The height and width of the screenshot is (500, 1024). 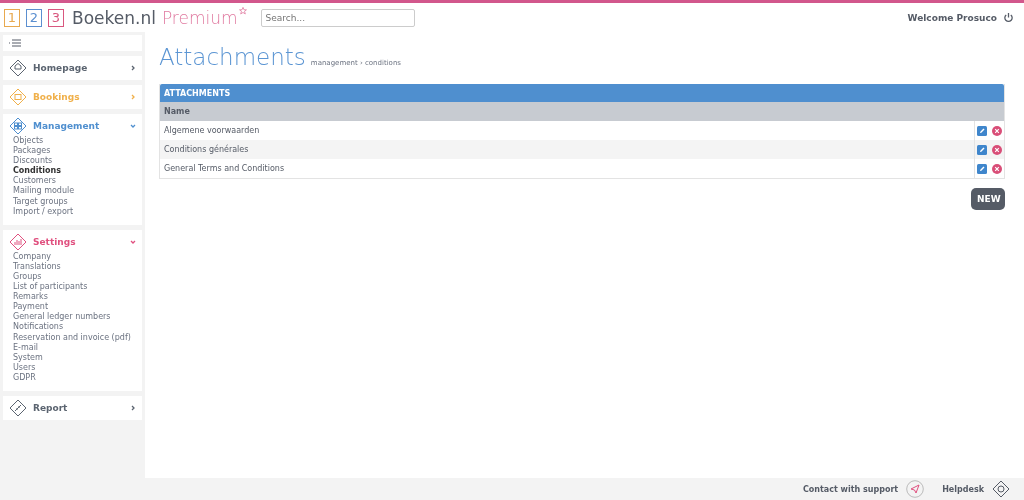 What do you see at coordinates (582, 111) in the screenshot?
I see `column-header: Name` at bounding box center [582, 111].